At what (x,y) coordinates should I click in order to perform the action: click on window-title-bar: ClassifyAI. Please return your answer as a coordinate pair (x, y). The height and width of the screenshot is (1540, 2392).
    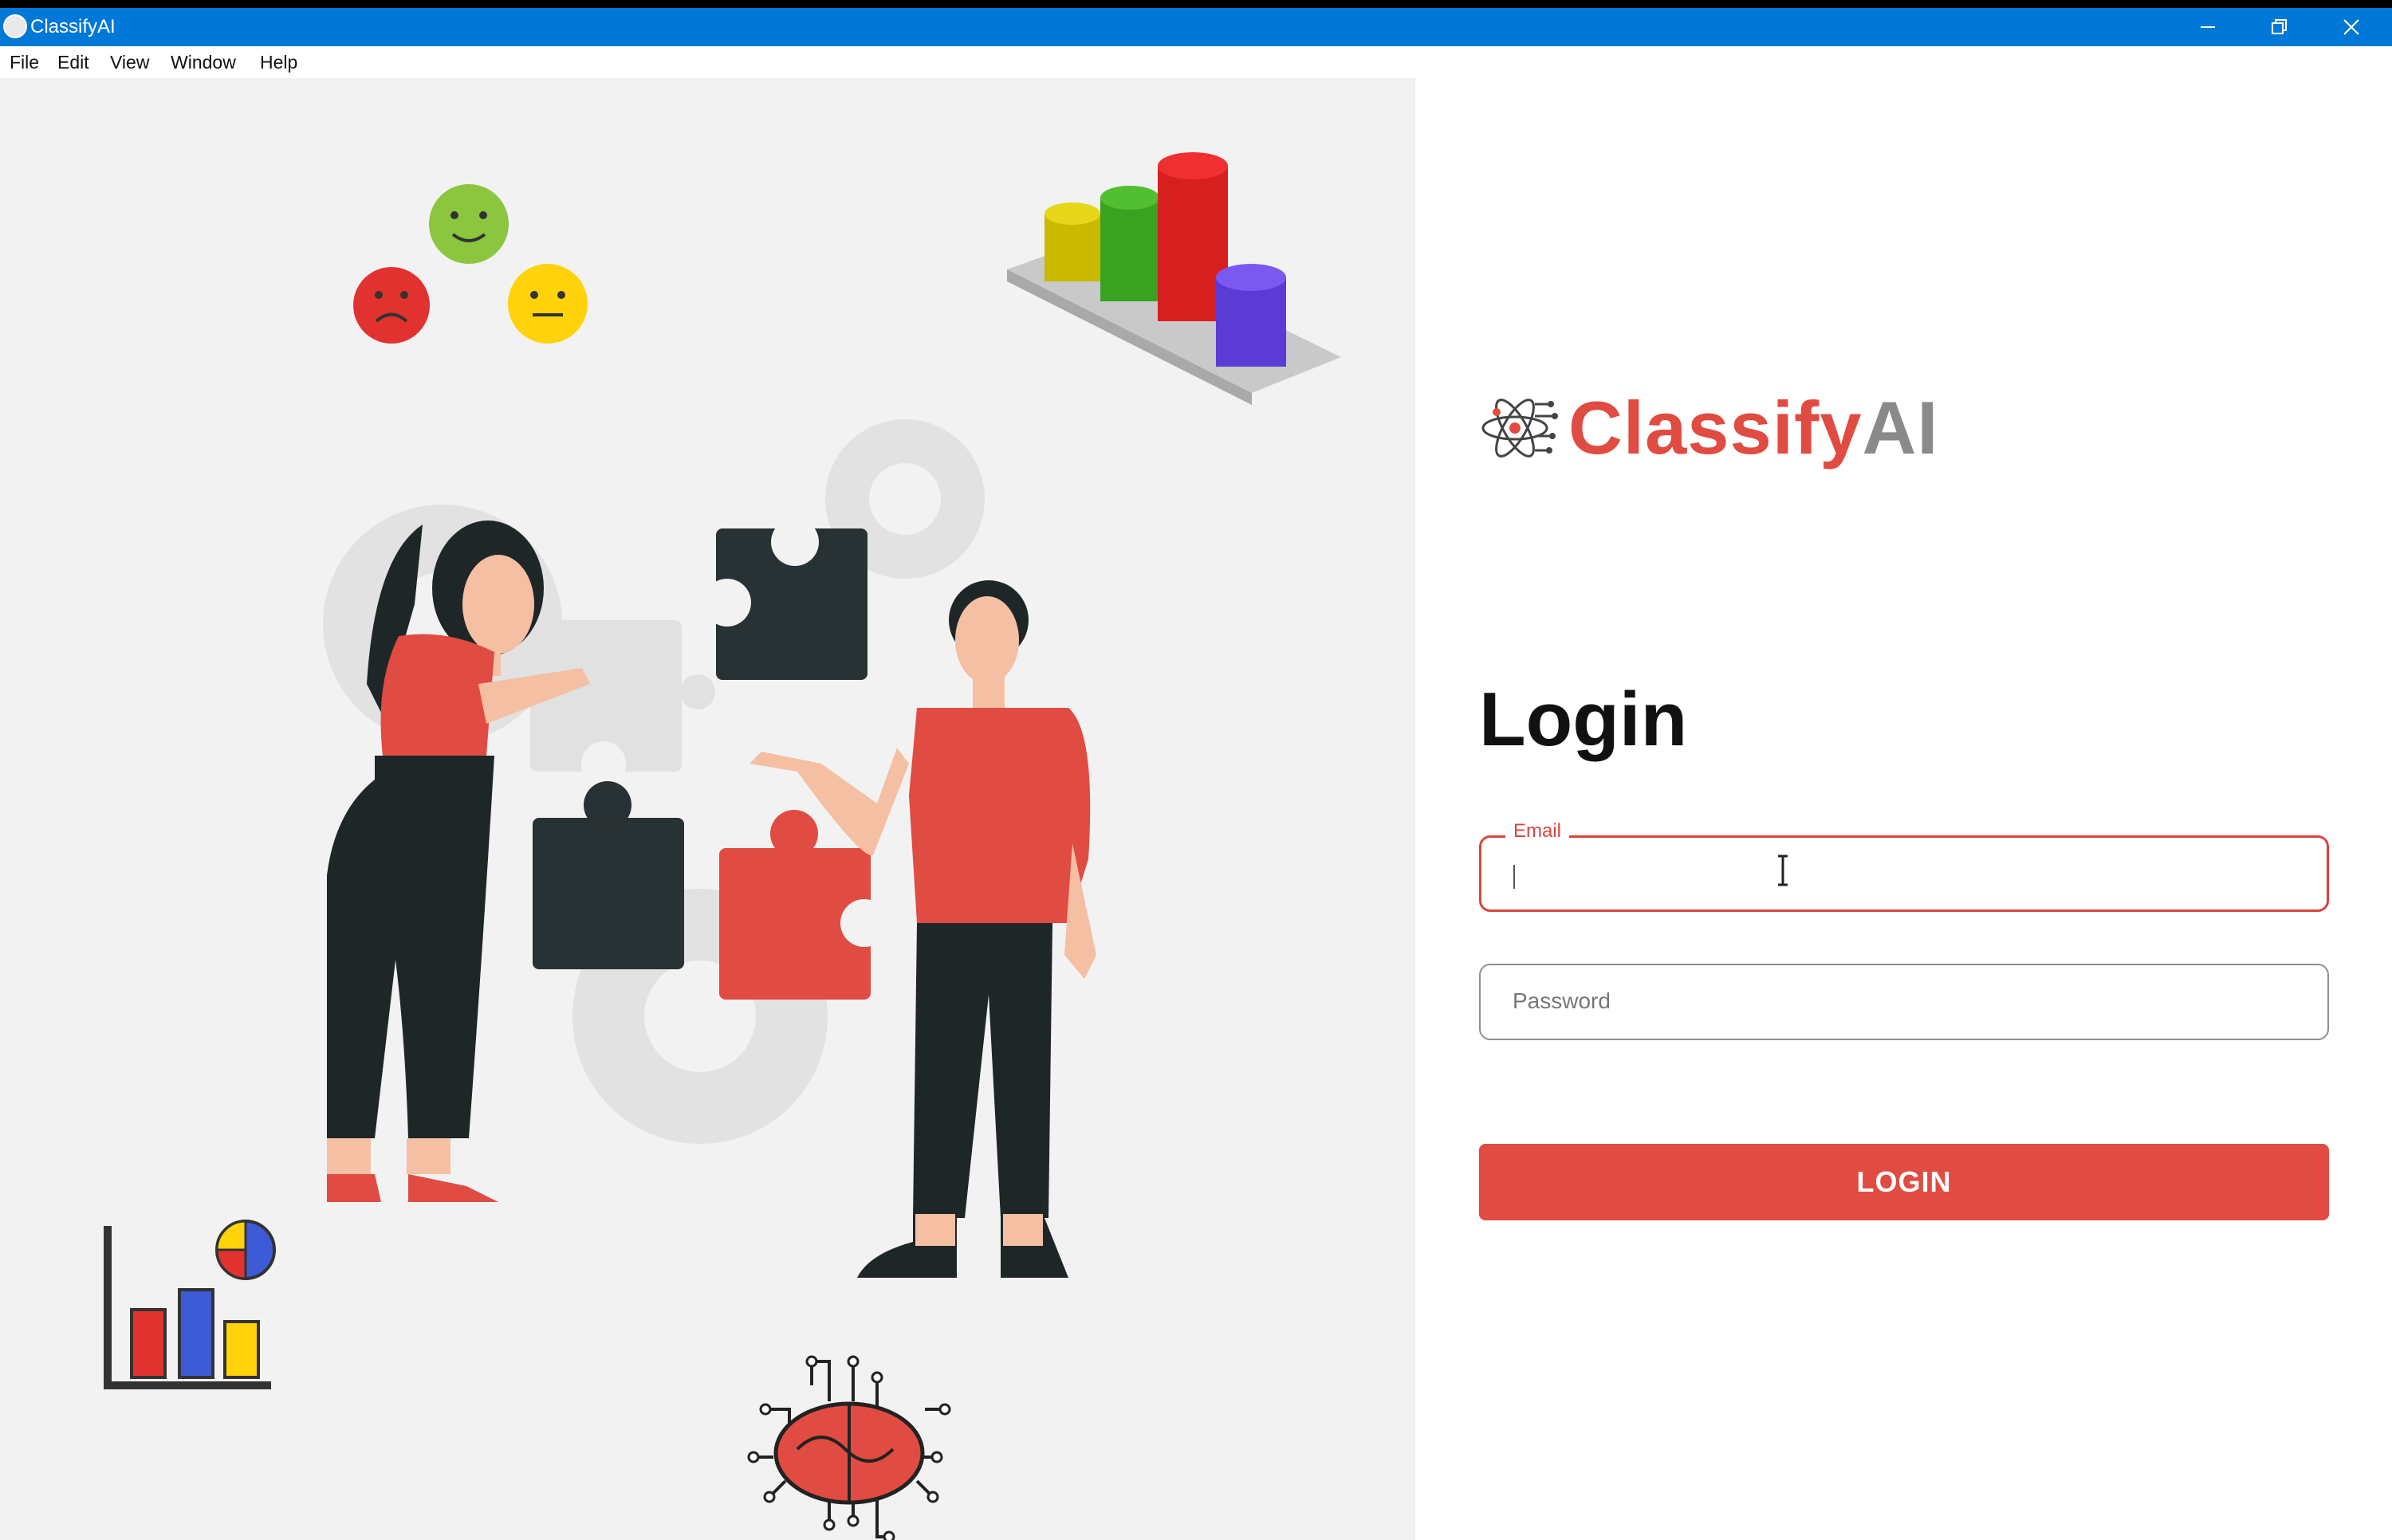
    Looking at the image, I should click on (1196, 27).